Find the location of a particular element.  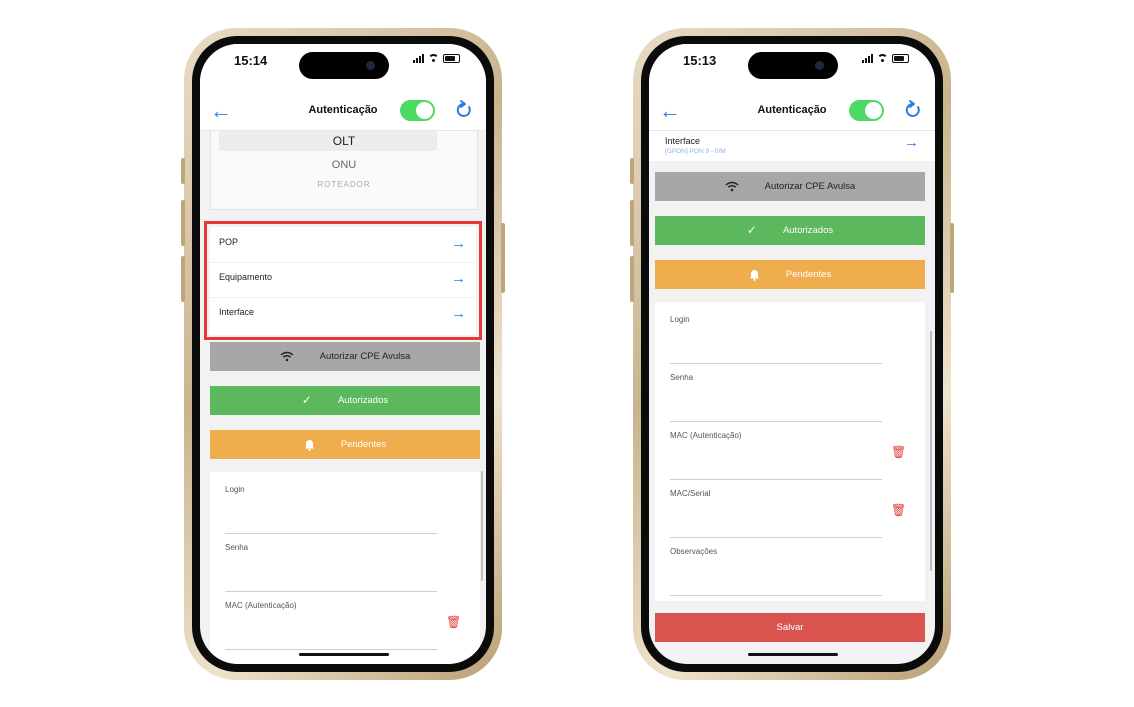

status-bar: 15:14 is located at coordinates (343, 68).